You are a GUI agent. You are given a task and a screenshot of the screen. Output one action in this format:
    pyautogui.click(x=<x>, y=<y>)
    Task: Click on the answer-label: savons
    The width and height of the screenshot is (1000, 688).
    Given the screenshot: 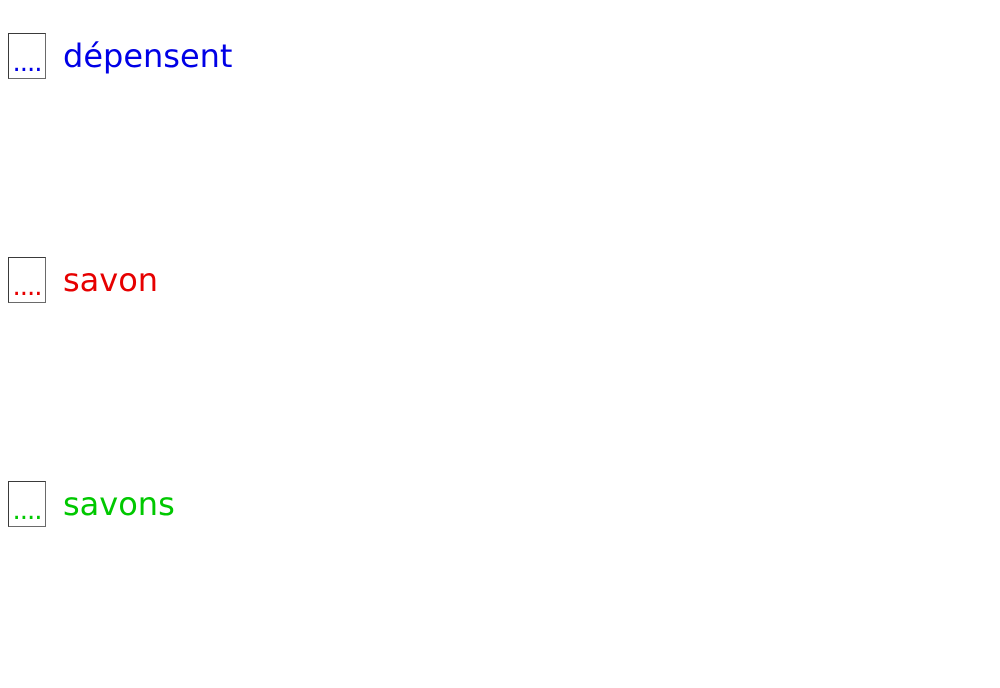 What is the action you would take?
    pyautogui.click(x=119, y=504)
    